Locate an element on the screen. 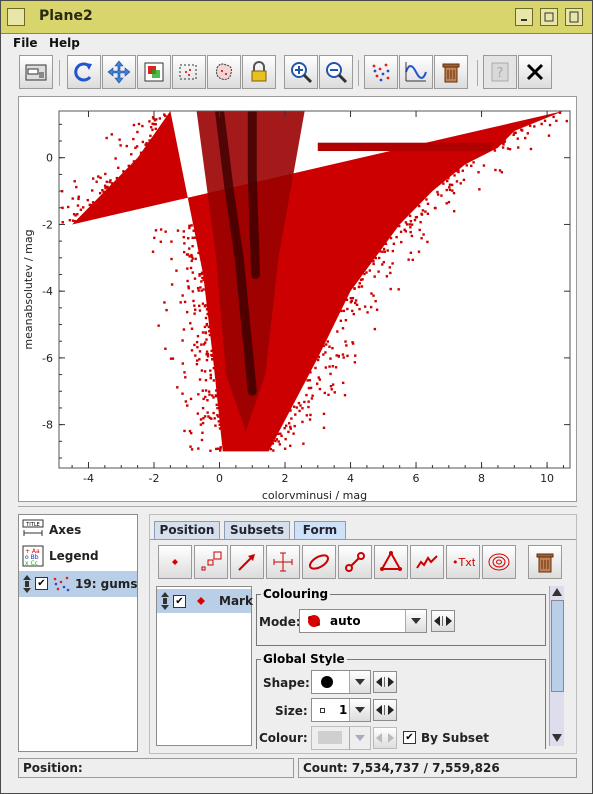 The image size is (593, 794). layer-visible-checkbox: ✔ is located at coordinates (41, 583).